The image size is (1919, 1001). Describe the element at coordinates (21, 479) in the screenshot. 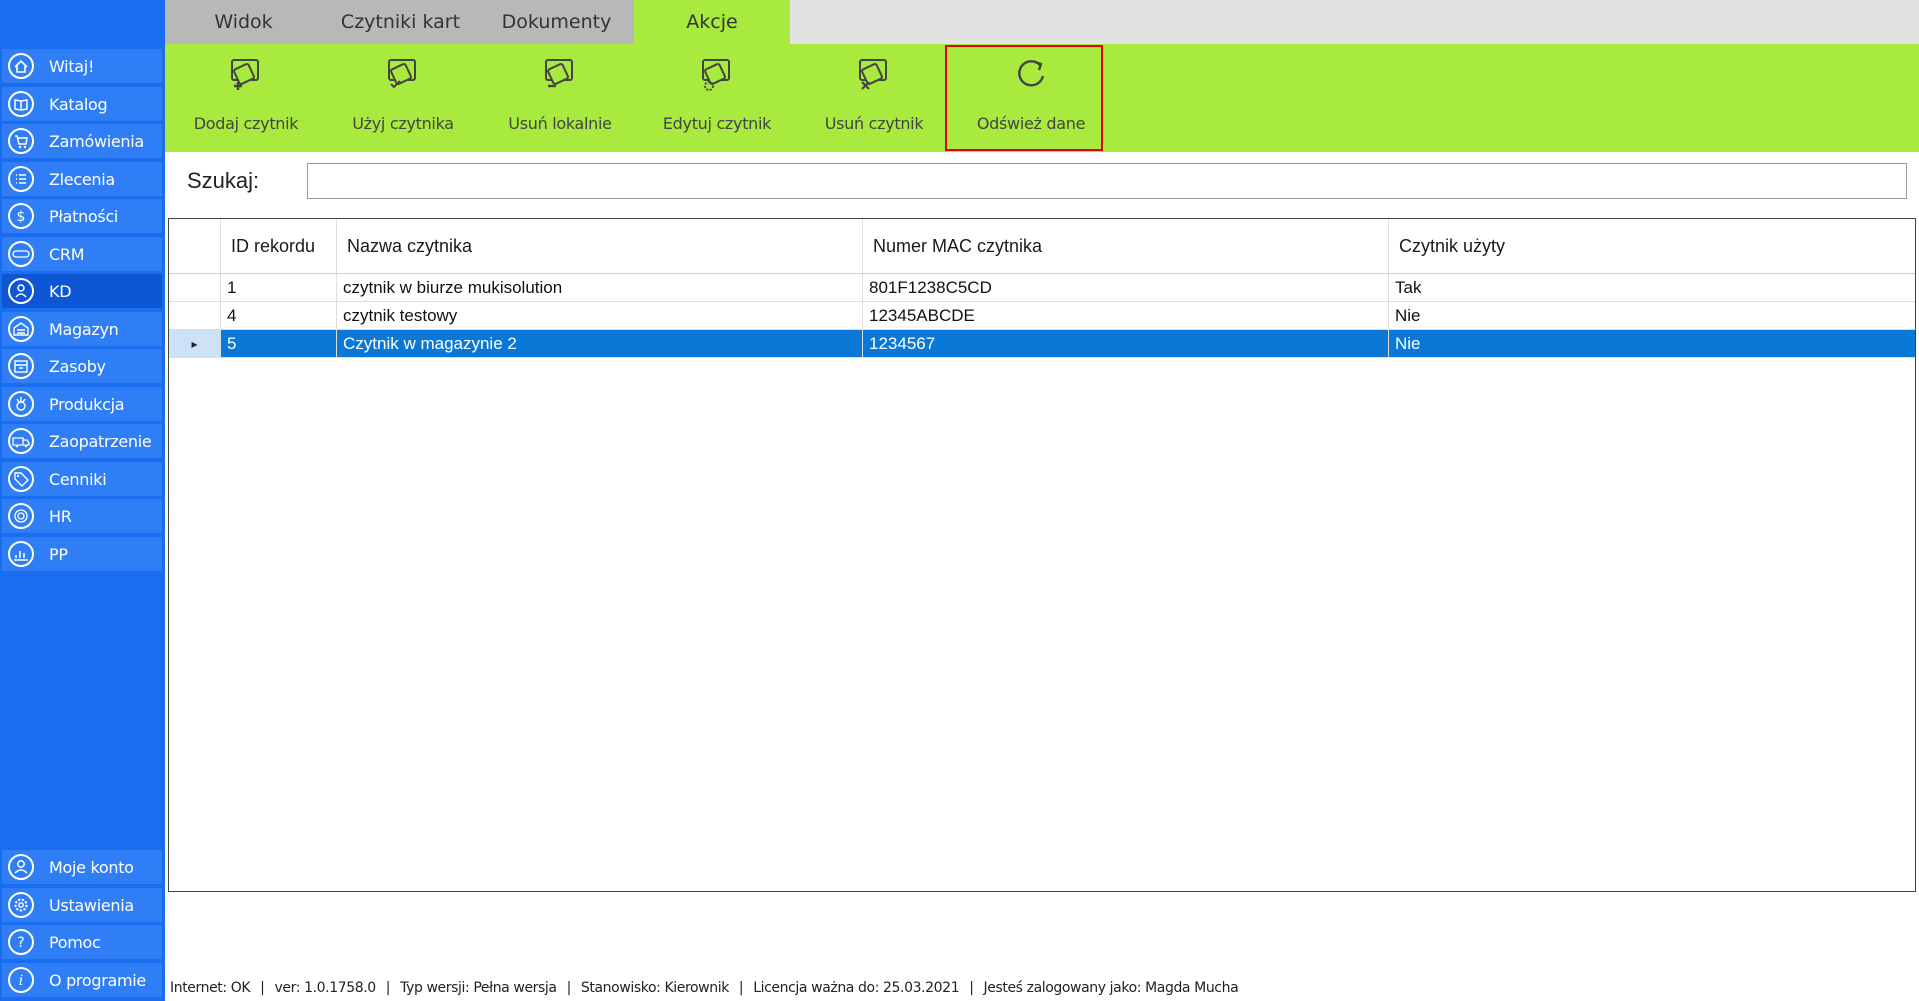

I see `tag-icon` at that location.